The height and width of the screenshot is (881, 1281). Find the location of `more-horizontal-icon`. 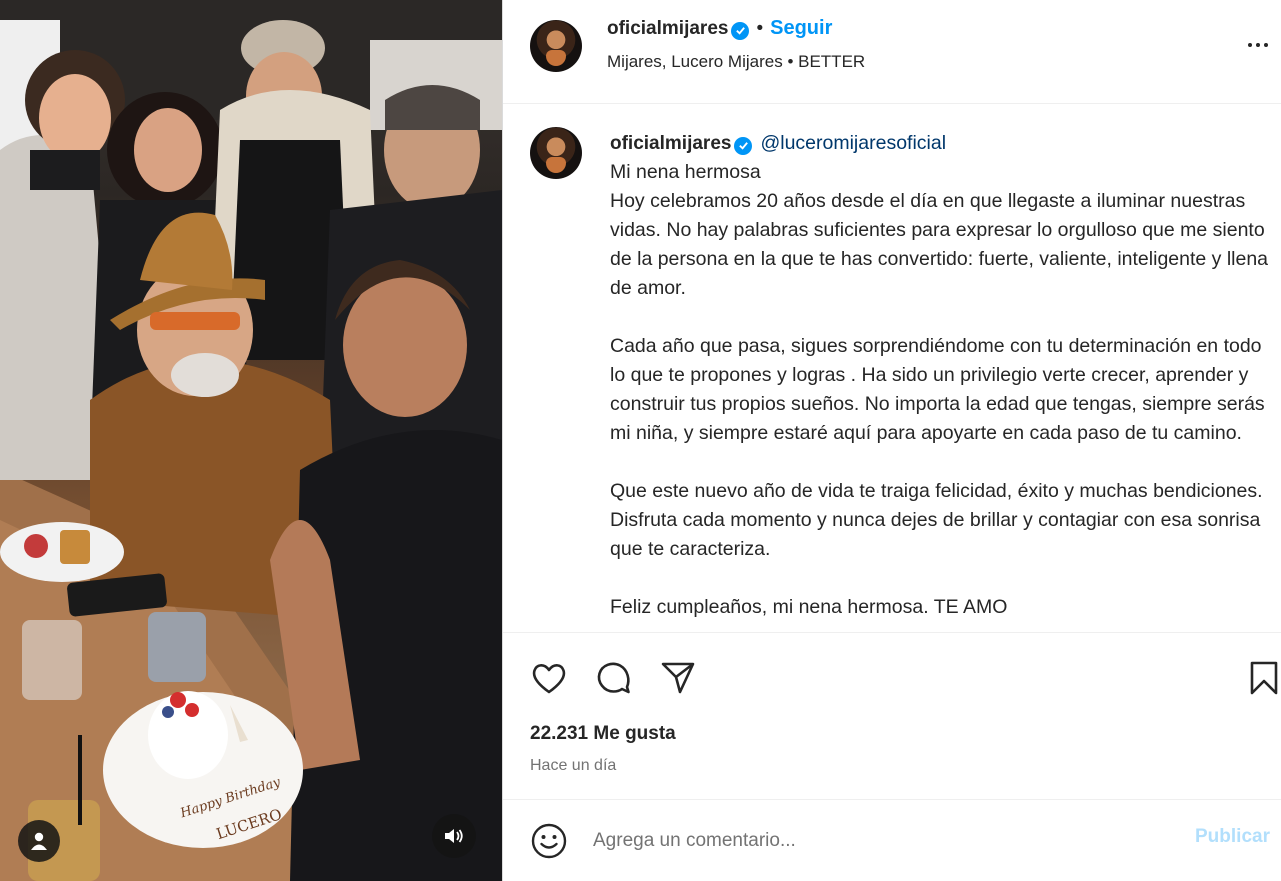

more-horizontal-icon is located at coordinates (1250, 45).